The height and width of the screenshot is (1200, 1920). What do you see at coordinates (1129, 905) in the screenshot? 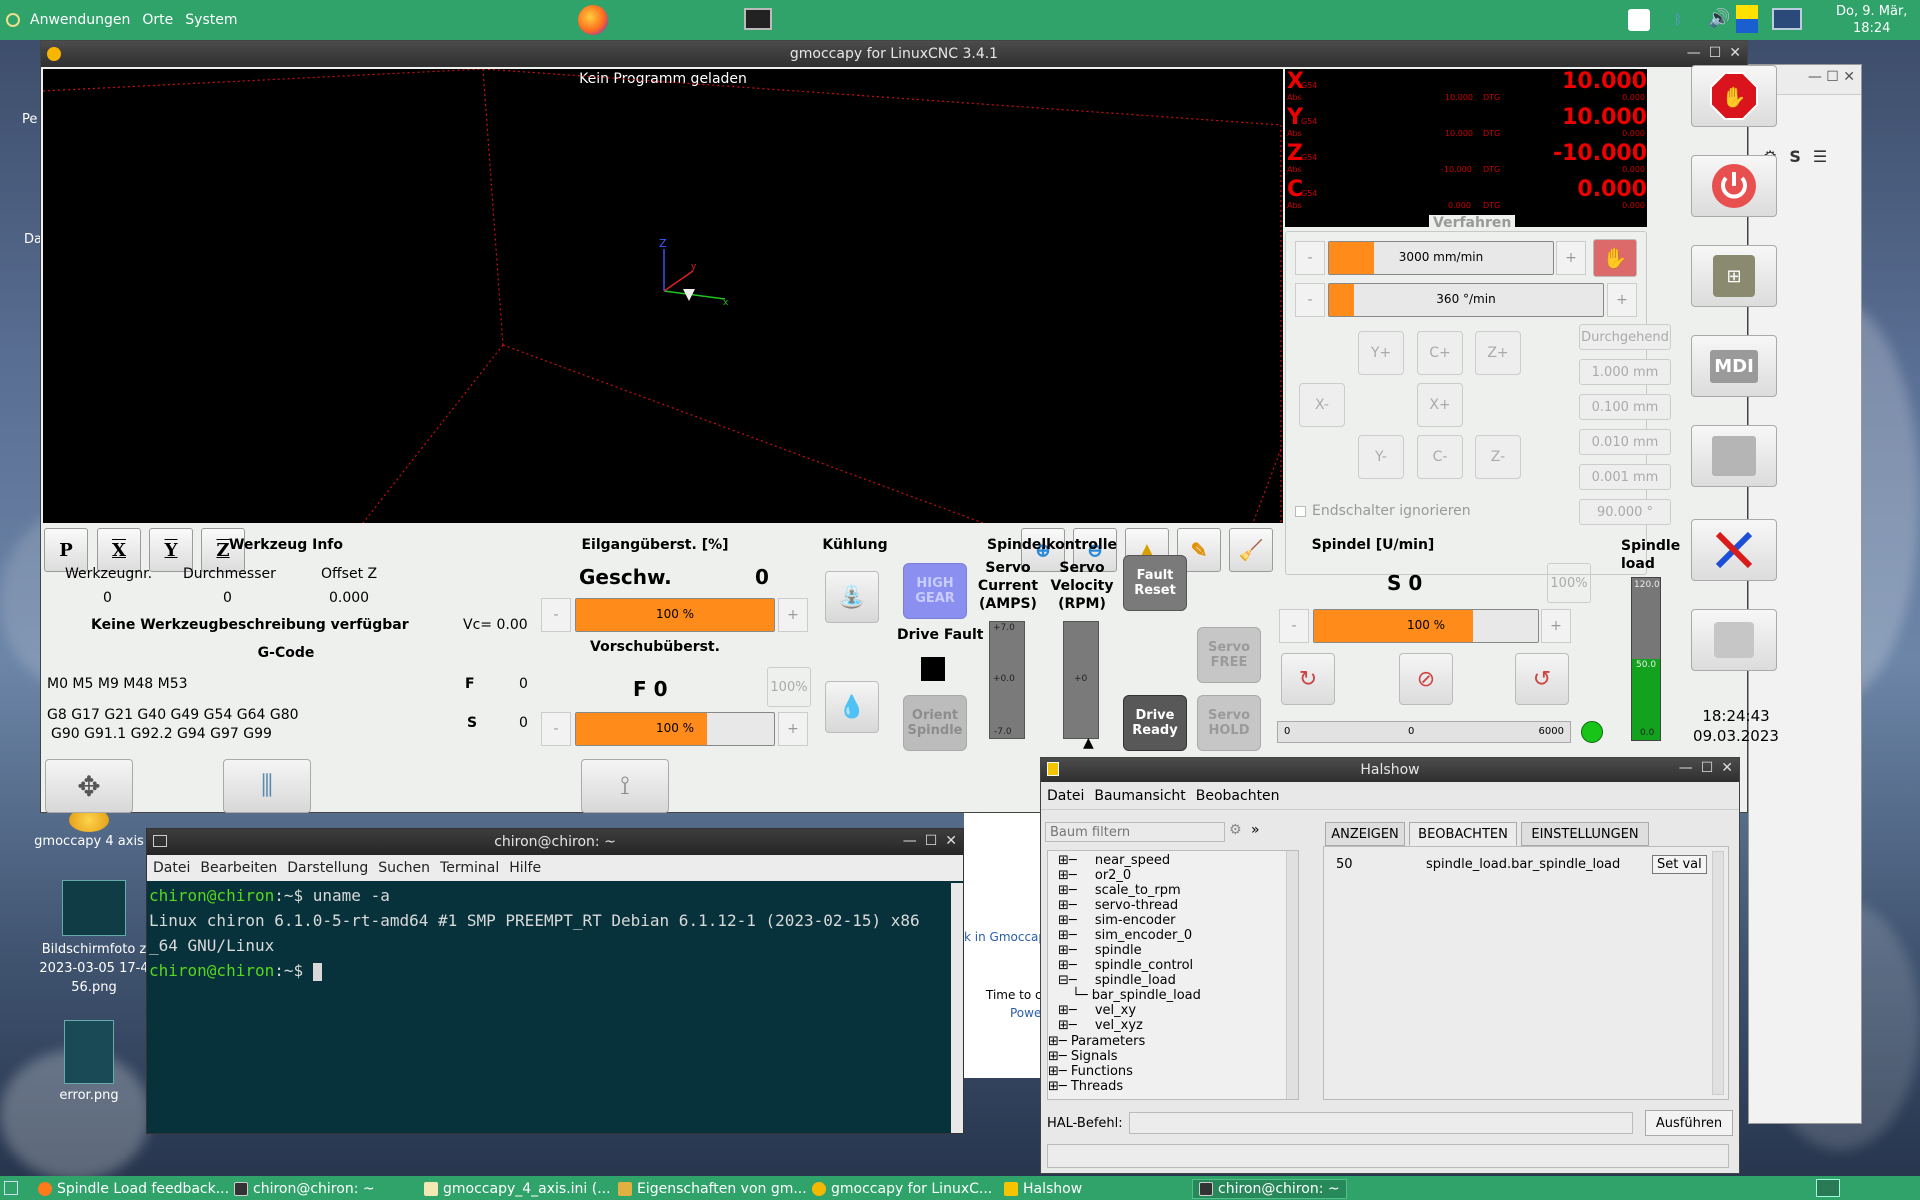
I see `tree-node: ⊞─ servo-thread` at bounding box center [1129, 905].